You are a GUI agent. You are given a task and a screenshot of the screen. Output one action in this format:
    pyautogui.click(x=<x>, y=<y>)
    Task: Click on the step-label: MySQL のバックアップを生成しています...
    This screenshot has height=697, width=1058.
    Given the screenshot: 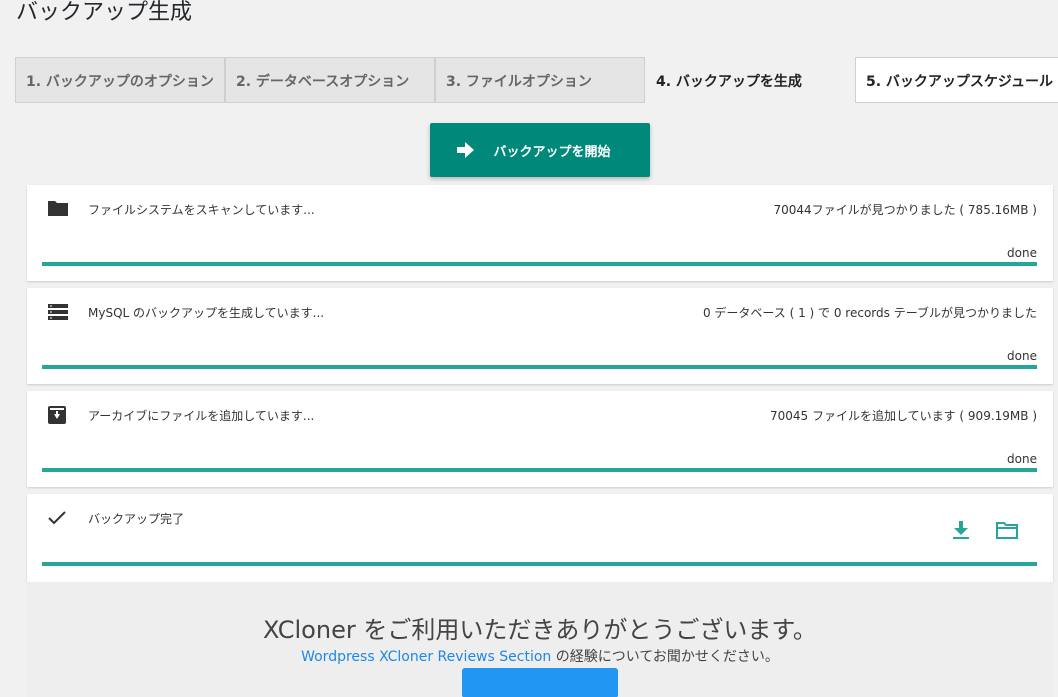 What is the action you would take?
    pyautogui.click(x=206, y=313)
    